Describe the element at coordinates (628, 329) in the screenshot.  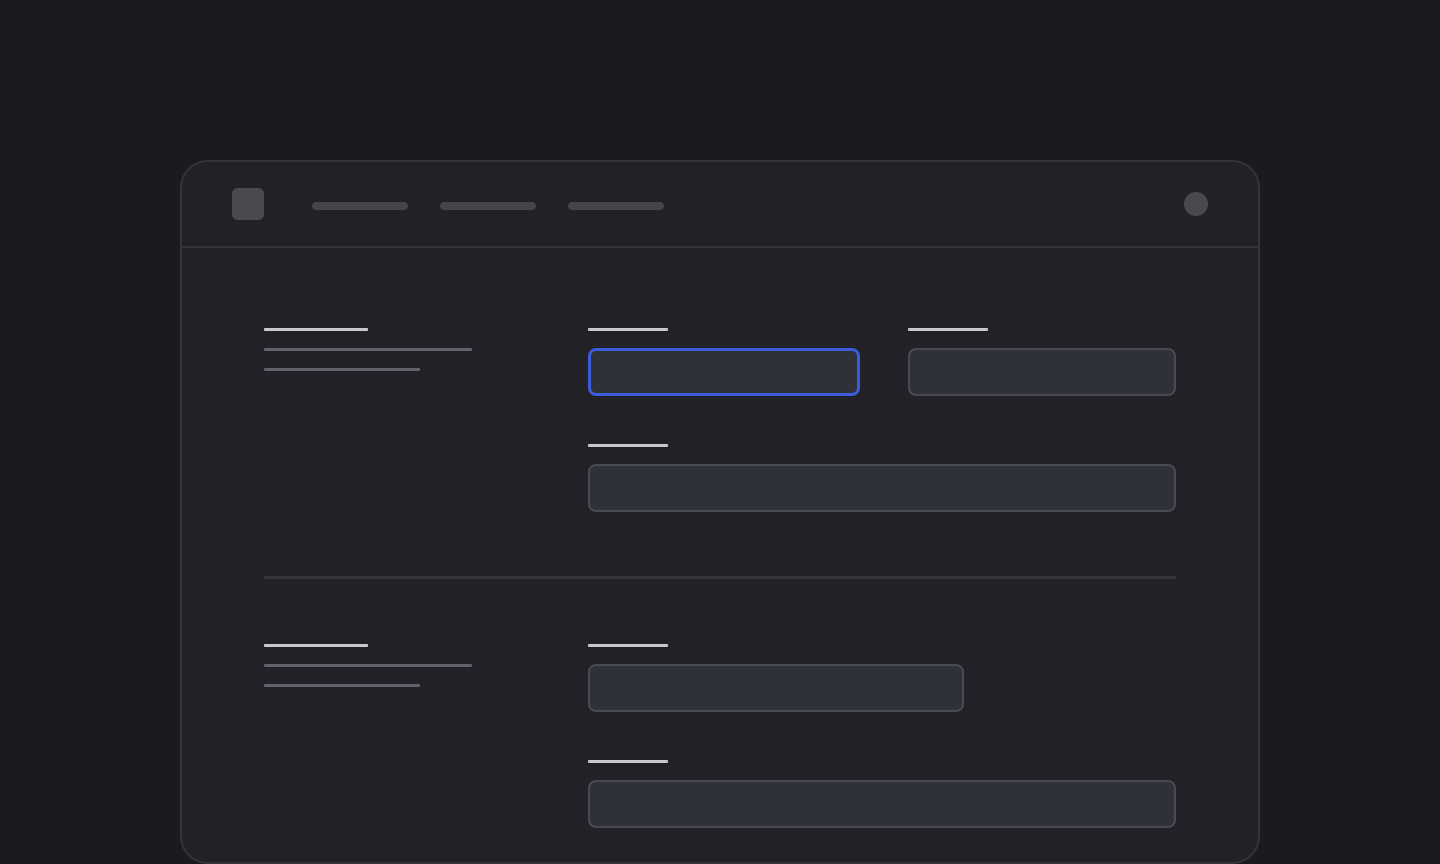
I see `field-1-label` at that location.